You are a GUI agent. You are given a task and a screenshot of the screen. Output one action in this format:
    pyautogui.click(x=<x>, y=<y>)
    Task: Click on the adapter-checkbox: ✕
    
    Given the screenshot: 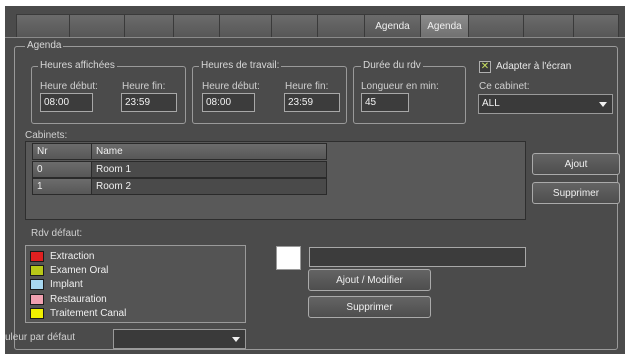 What is the action you would take?
    pyautogui.click(x=485, y=67)
    